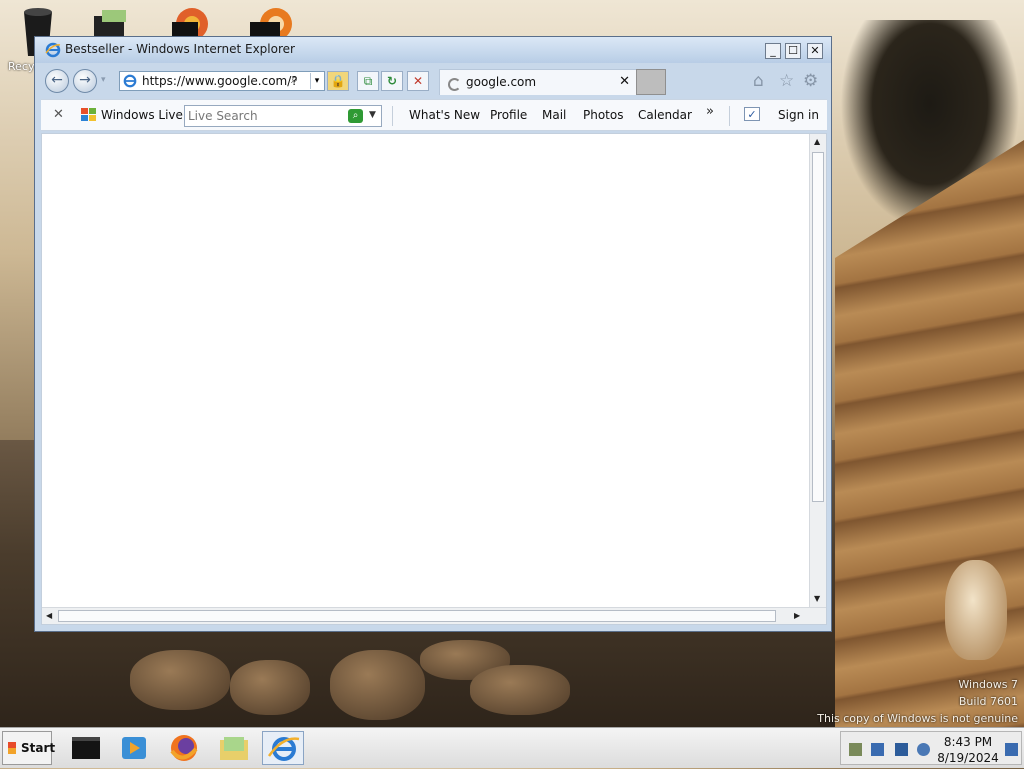 Image resolution: width=1024 pixels, height=769 pixels. I want to click on back-button: ←, so click(57, 81).